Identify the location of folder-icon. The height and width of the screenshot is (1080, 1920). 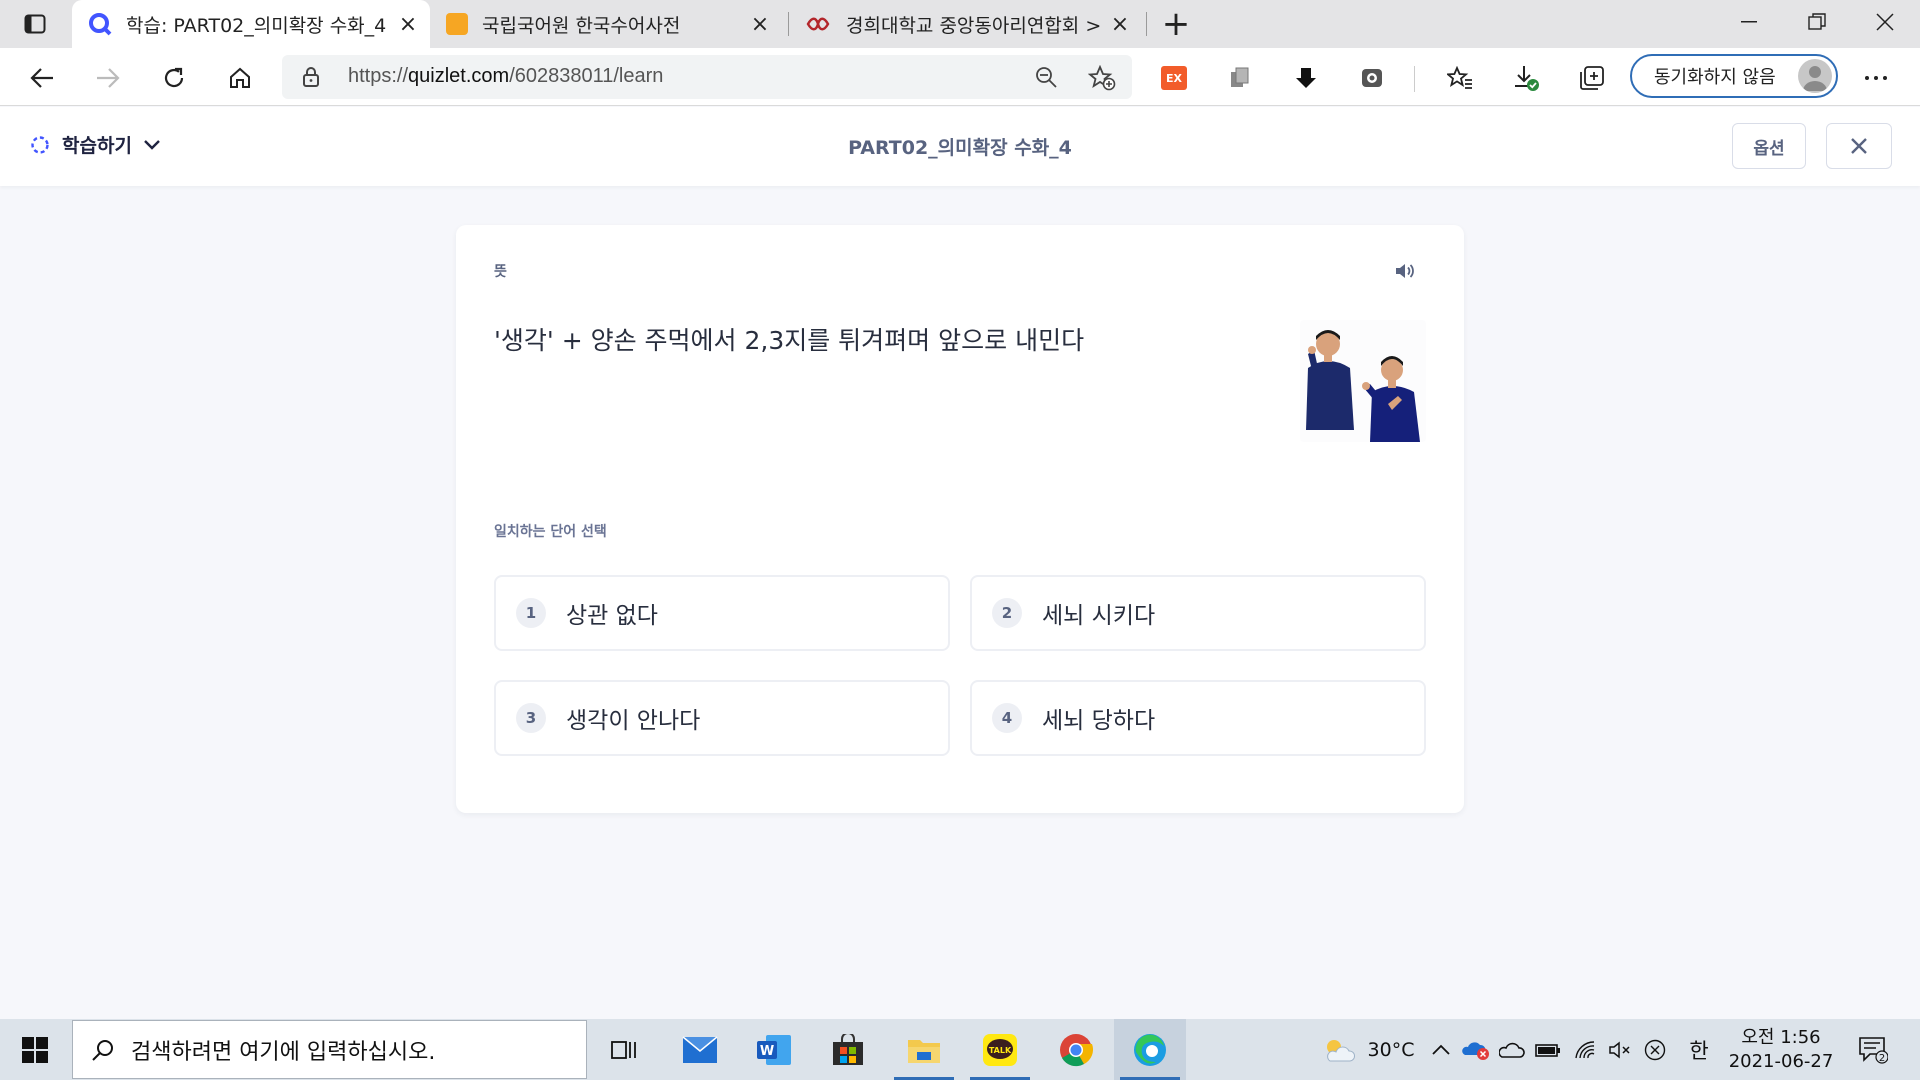
(924, 1051).